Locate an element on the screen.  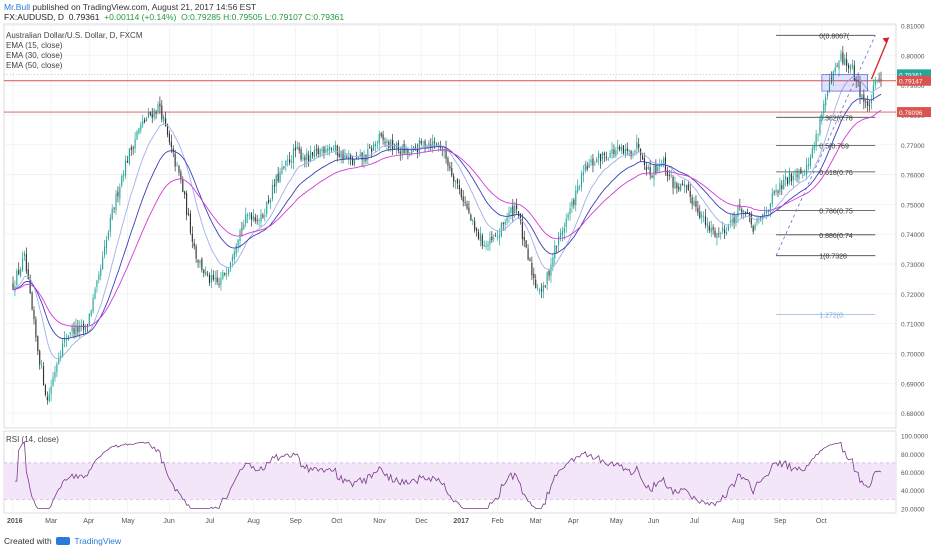
arrow-head-icon is located at coordinates (886, 40).